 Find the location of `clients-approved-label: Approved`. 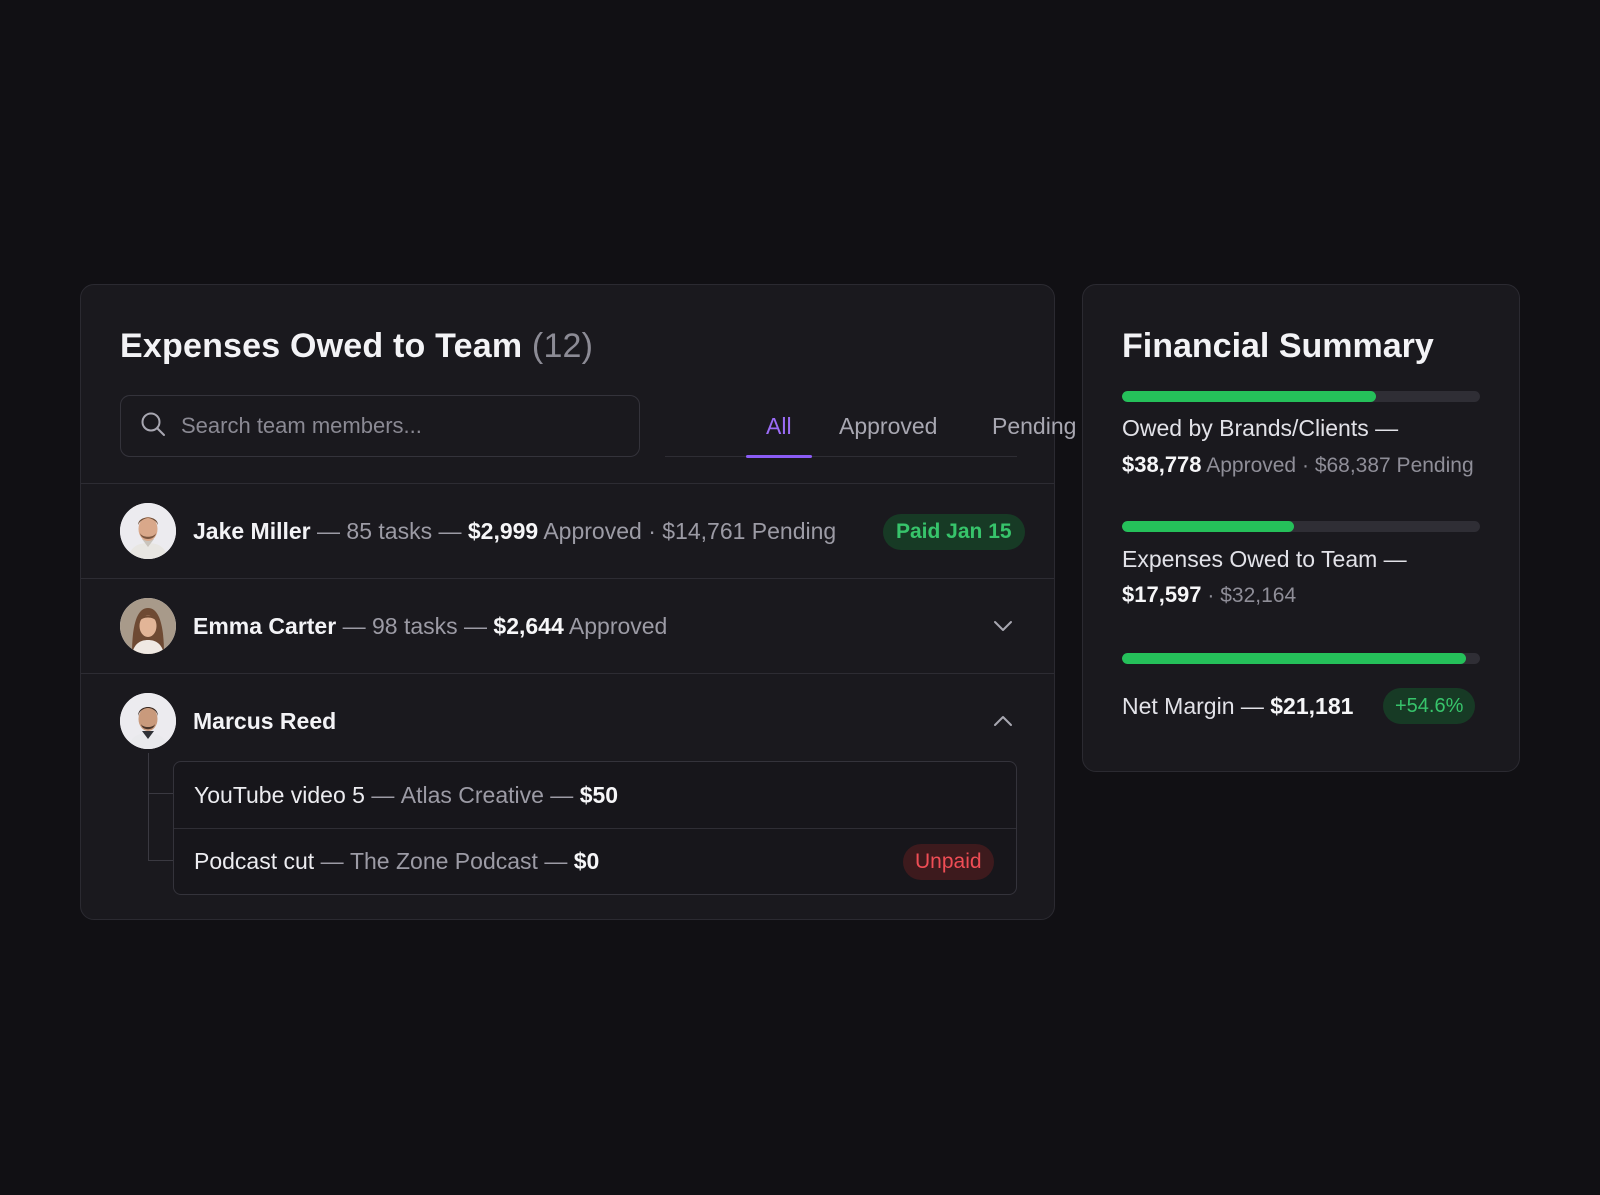

clients-approved-label: Approved is located at coordinates (1251, 465).